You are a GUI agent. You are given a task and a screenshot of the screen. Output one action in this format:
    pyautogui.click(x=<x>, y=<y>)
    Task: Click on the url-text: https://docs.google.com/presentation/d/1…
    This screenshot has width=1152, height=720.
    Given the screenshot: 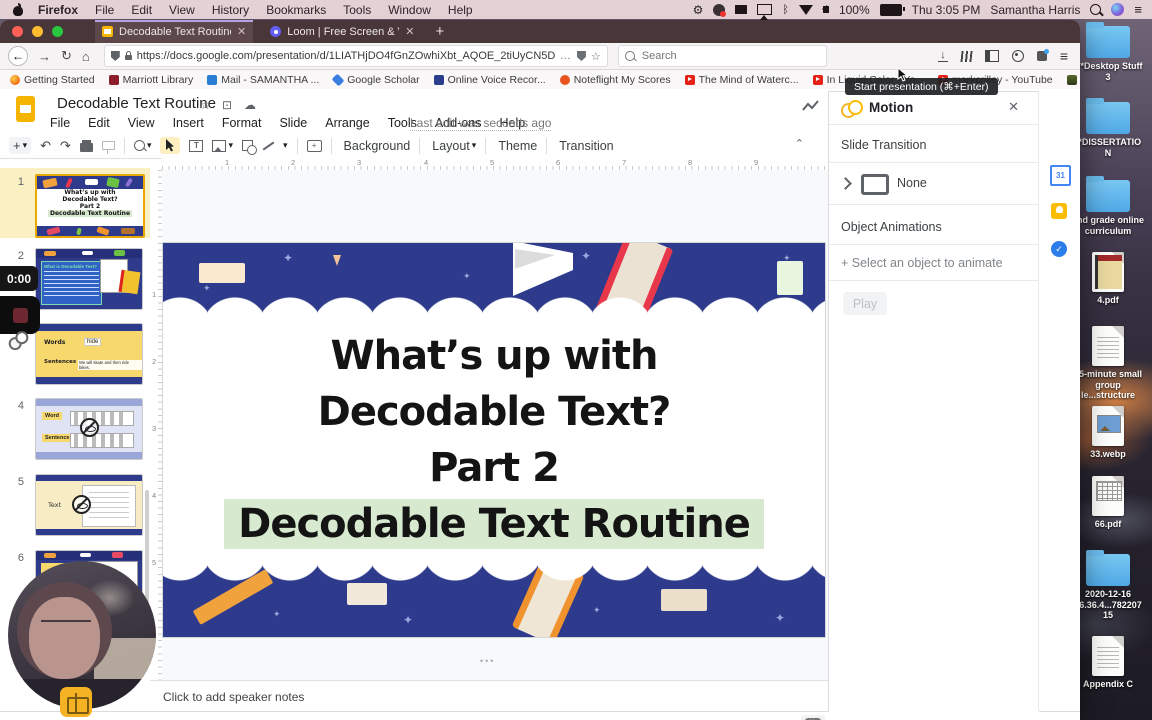 What is the action you would take?
    pyautogui.click(x=346, y=56)
    